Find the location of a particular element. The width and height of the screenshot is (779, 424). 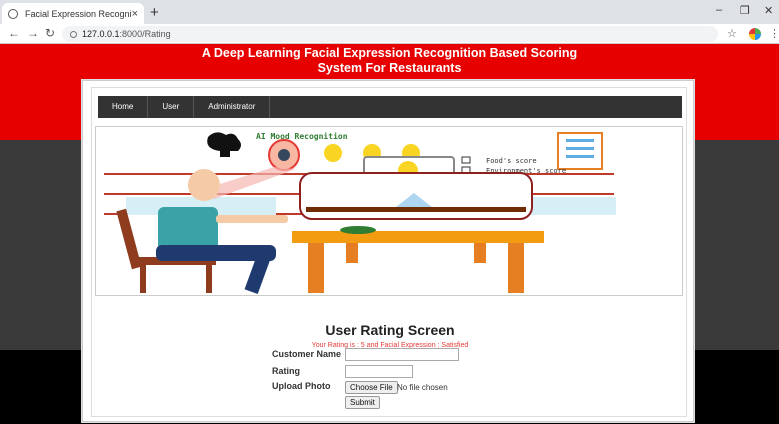

upload-row: Upload Photo is located at coordinates (301, 386).